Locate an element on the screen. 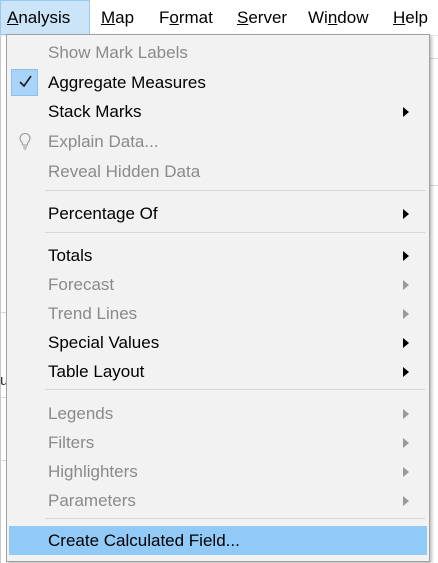  menu-item-aggregate-measures: Aggregate Measures is located at coordinates (218, 82).